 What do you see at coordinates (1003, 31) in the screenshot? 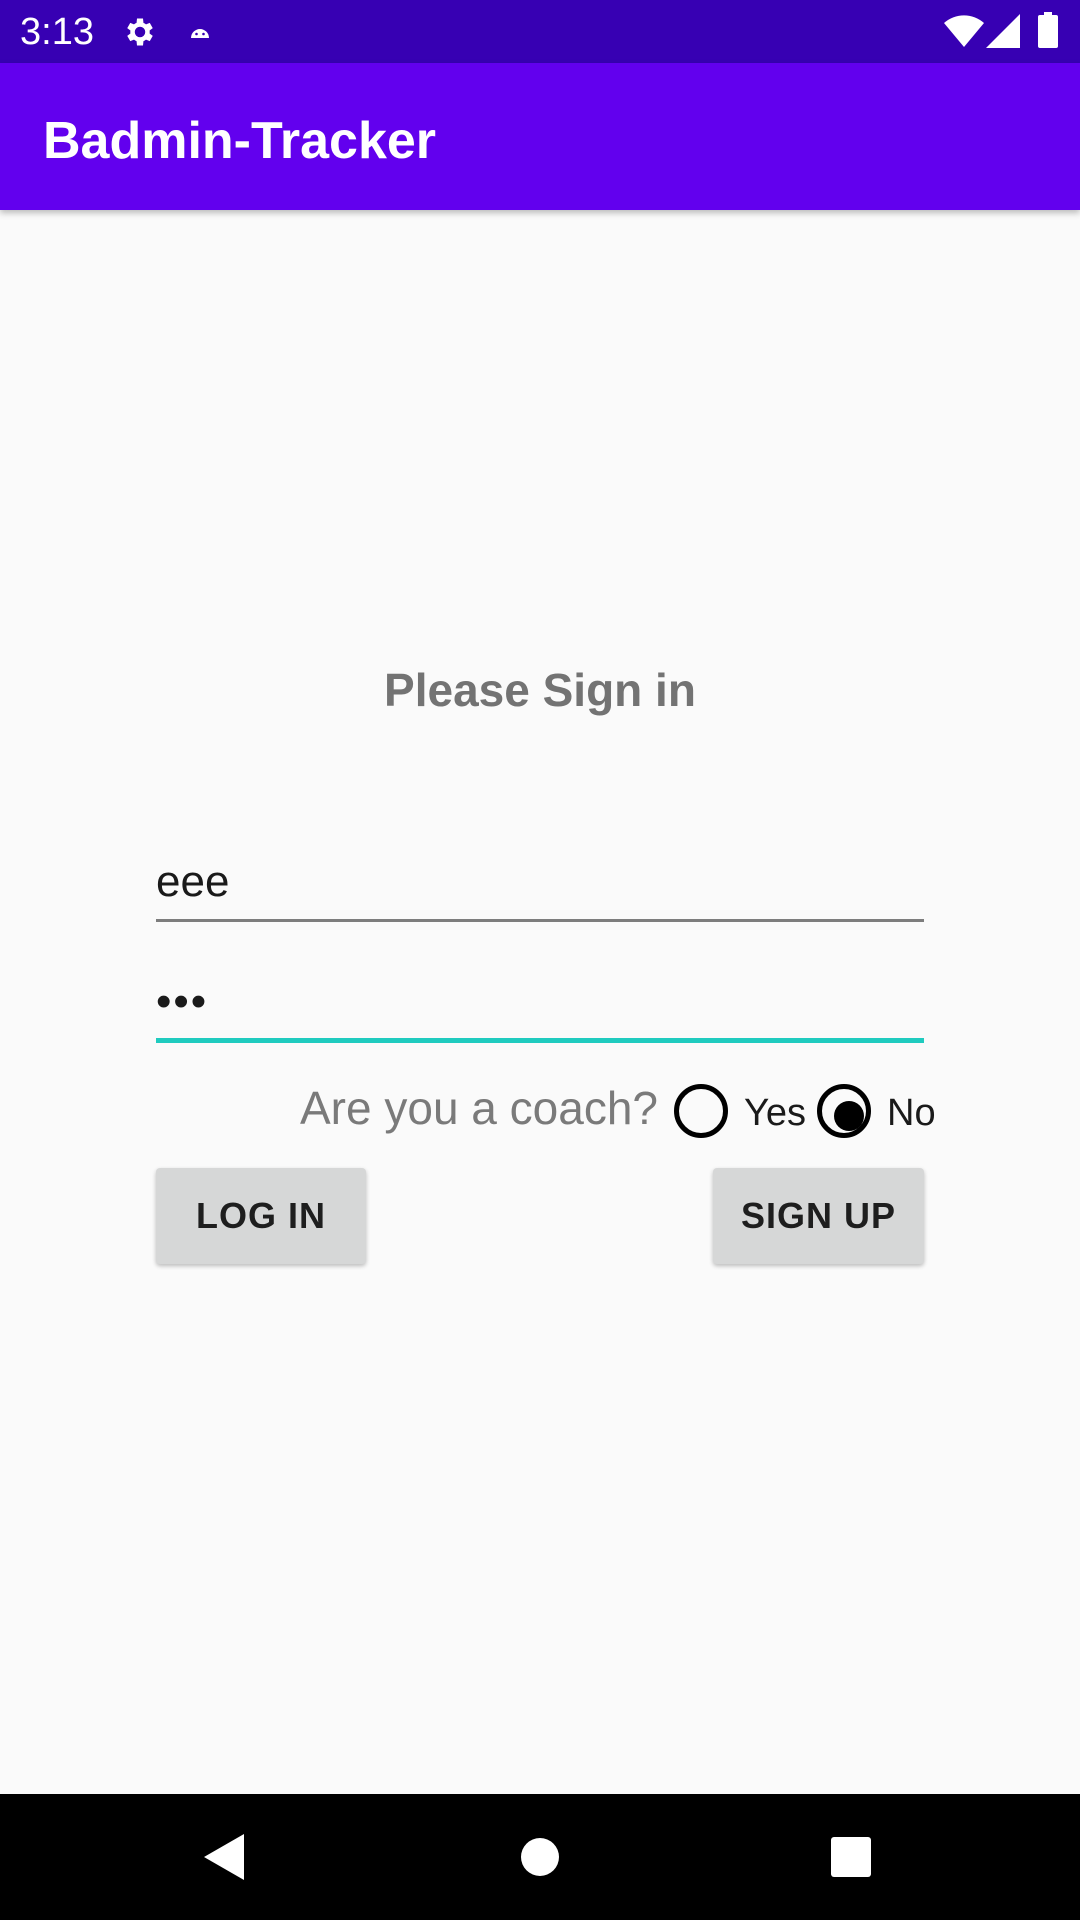
I see `signal-icon` at bounding box center [1003, 31].